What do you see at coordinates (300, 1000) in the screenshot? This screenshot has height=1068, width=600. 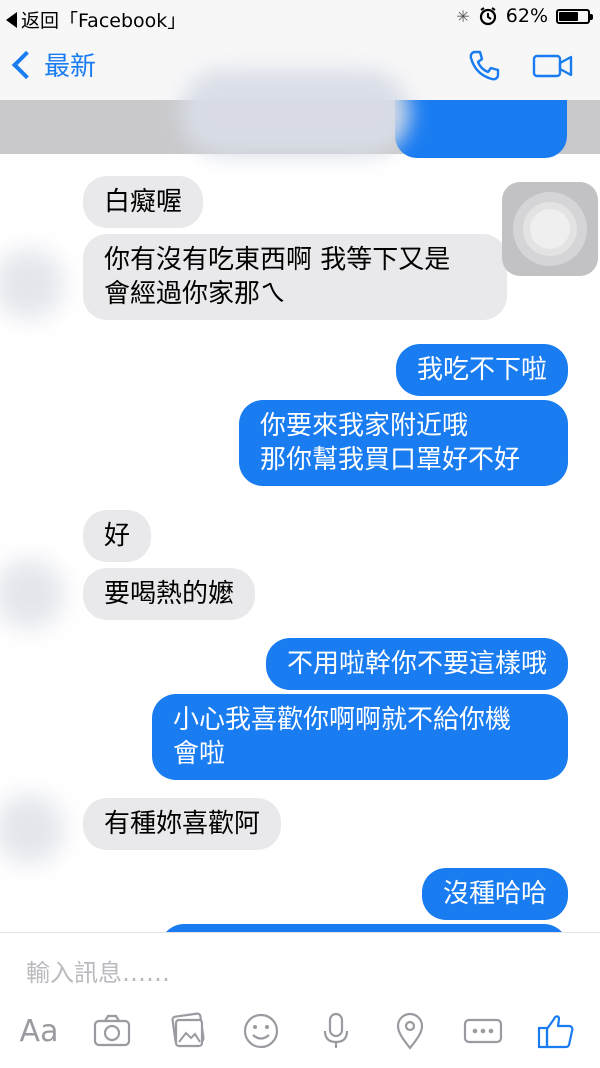 I see `composer: 輸入訊息…… Aa` at bounding box center [300, 1000].